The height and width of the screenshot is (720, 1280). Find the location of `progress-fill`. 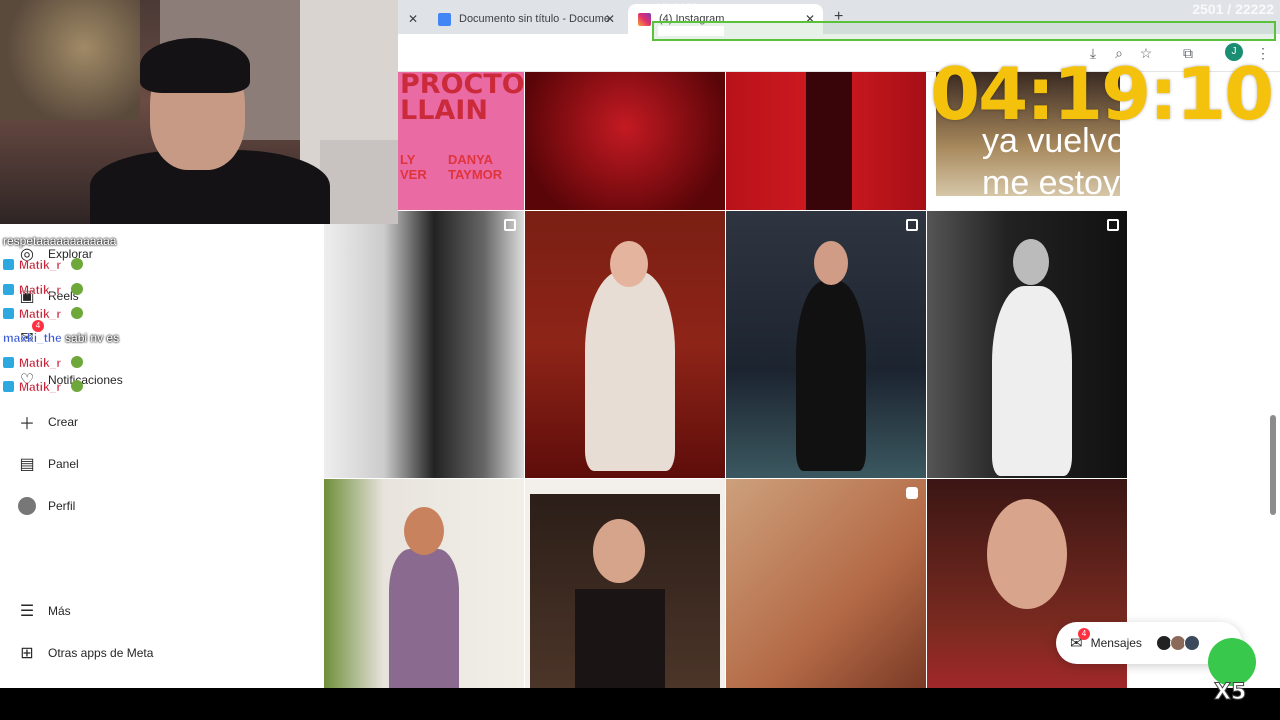

progress-fill is located at coordinates (691, 31).